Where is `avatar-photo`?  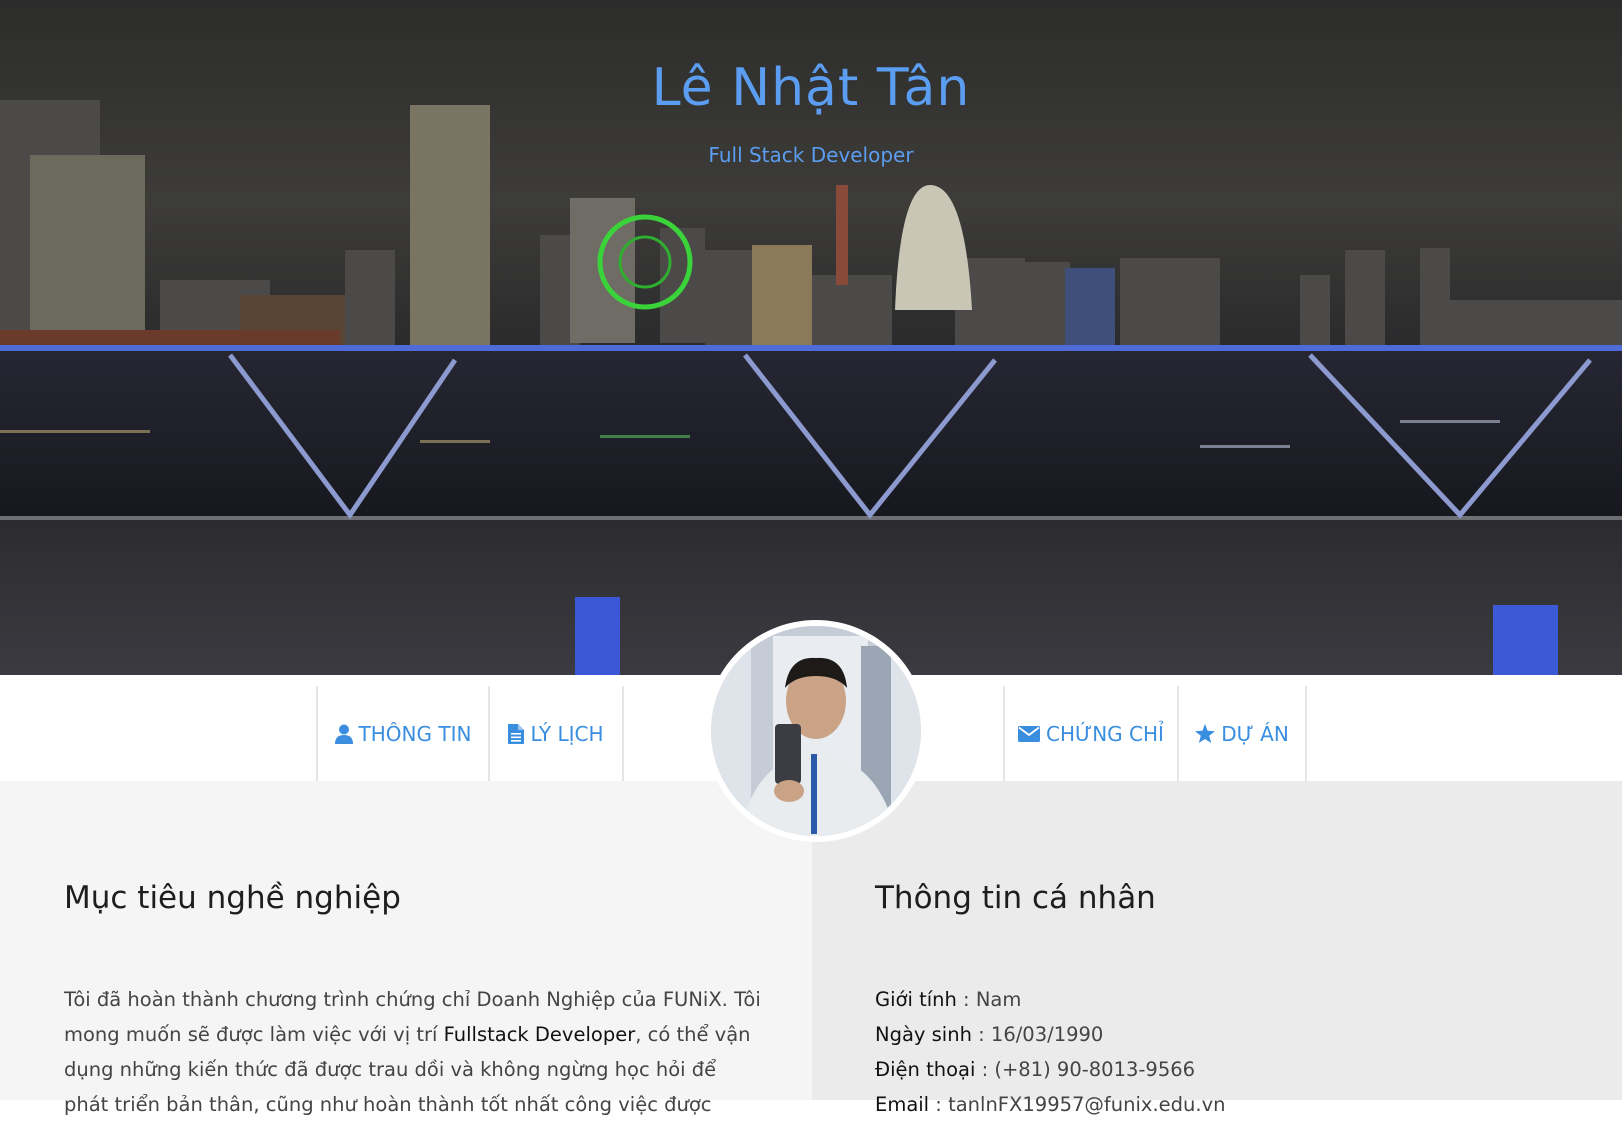
avatar-photo is located at coordinates (816, 731).